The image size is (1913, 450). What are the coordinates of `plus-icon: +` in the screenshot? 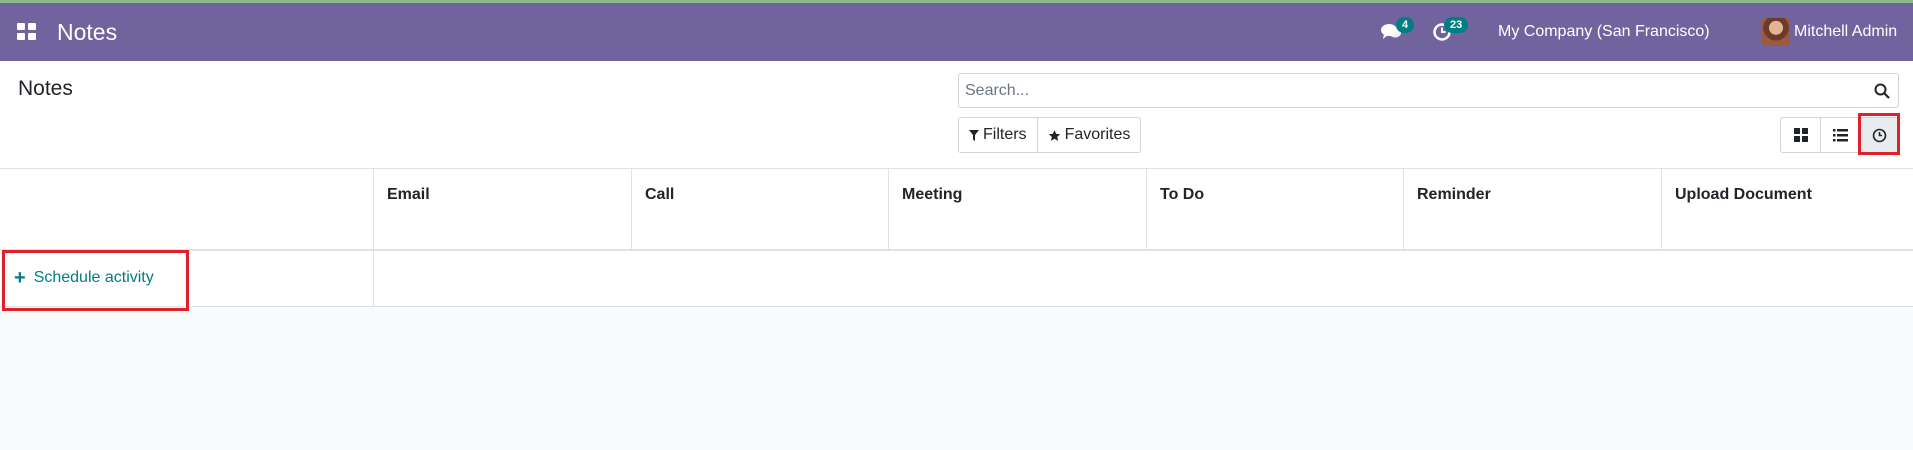 It's located at (20, 278).